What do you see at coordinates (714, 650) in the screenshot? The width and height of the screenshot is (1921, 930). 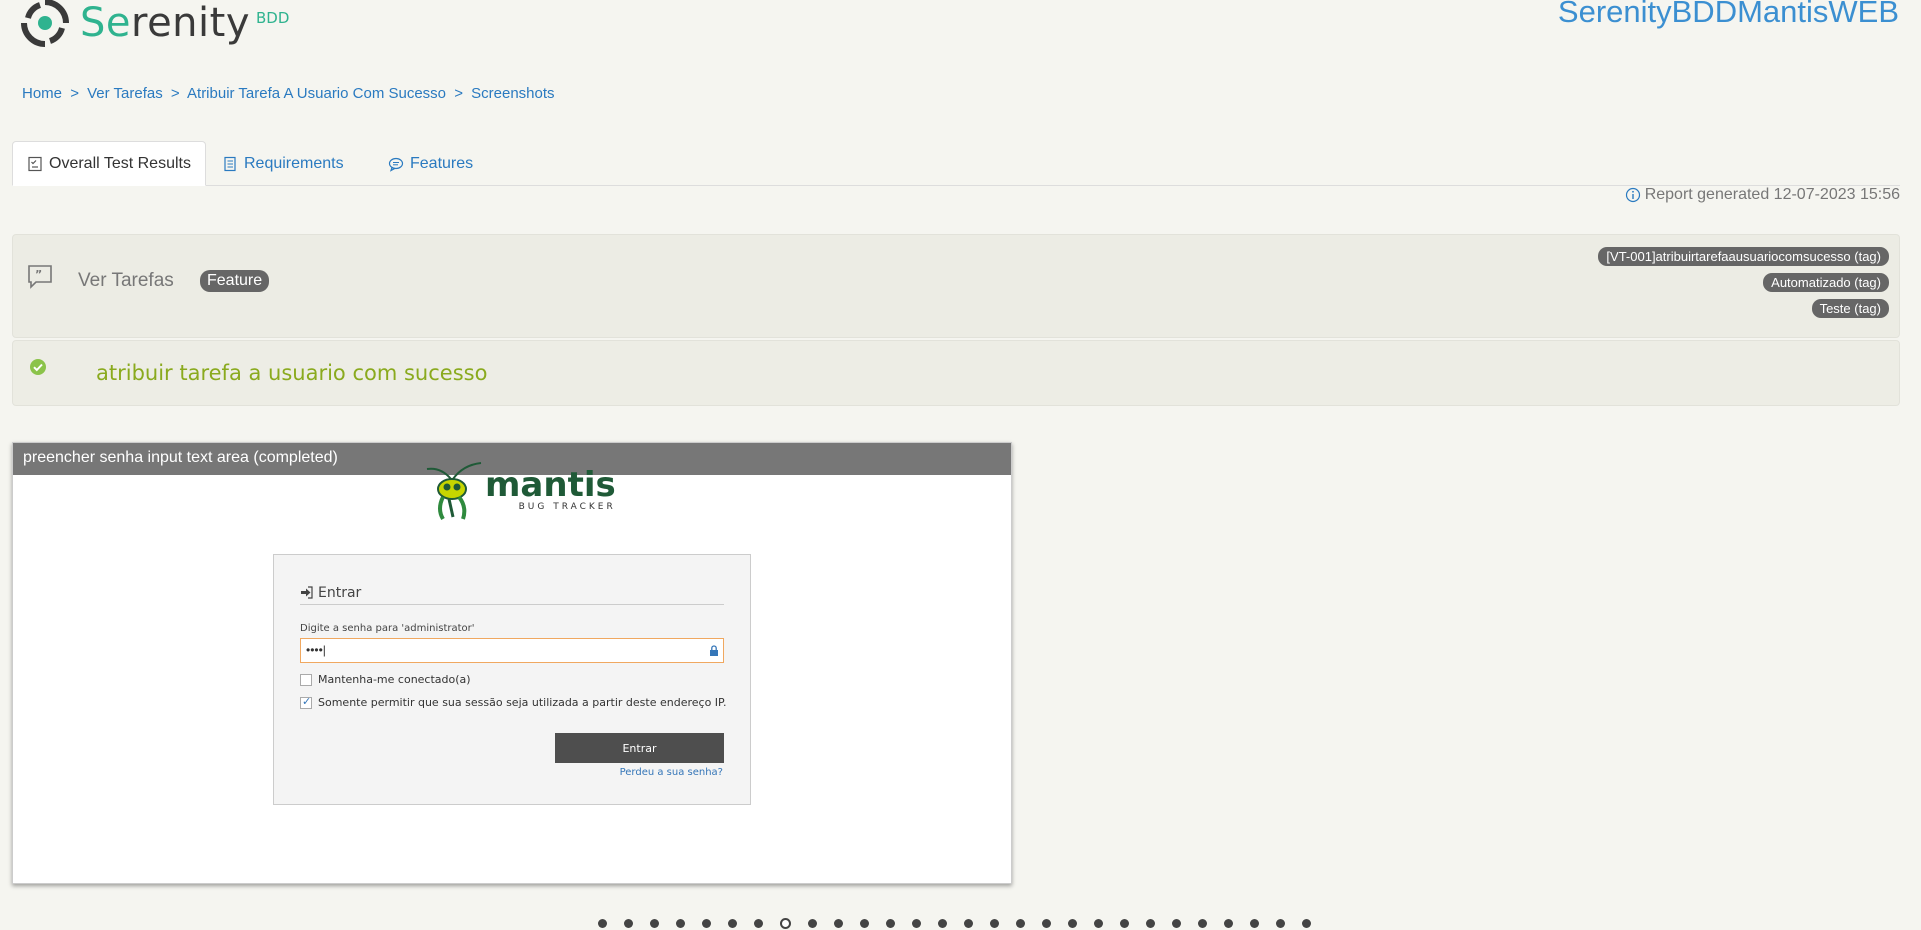 I see `lock-icon` at bounding box center [714, 650].